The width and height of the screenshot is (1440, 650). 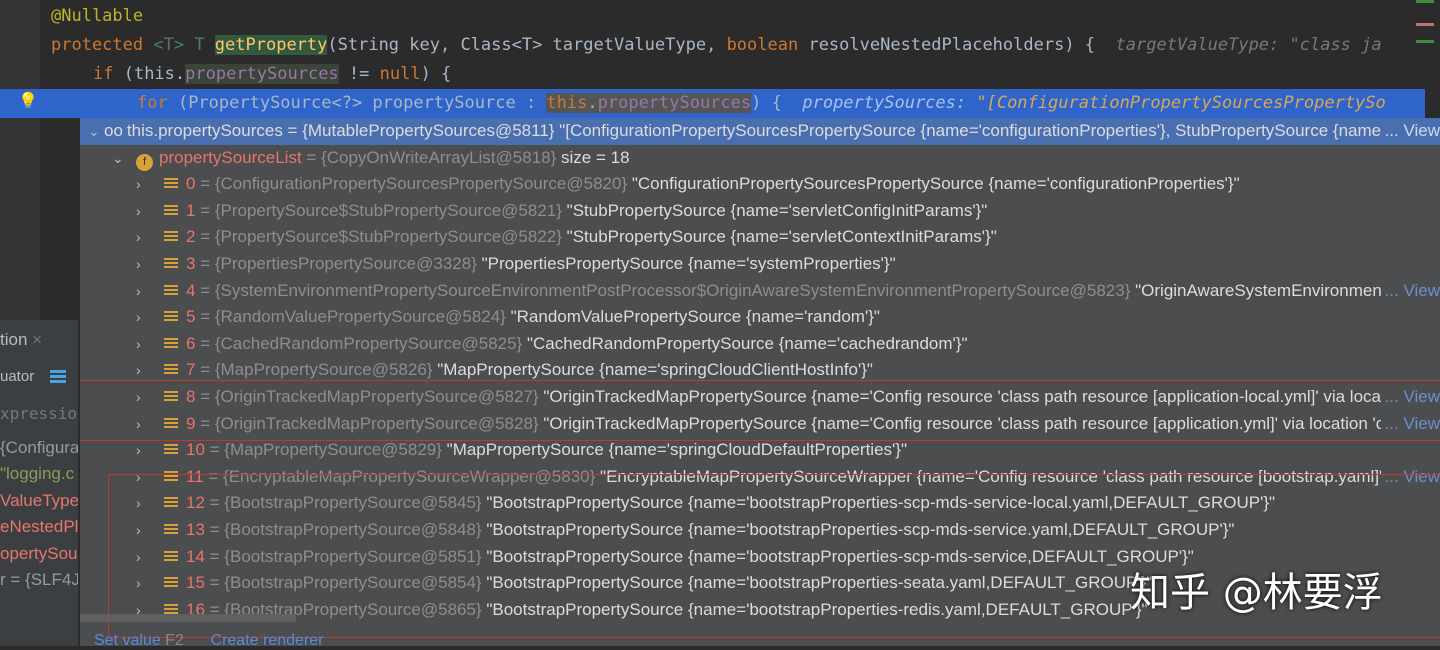 What do you see at coordinates (388, 210) in the screenshot?
I see `item-type: {PropertySource$StubPropertySource@5821}` at bounding box center [388, 210].